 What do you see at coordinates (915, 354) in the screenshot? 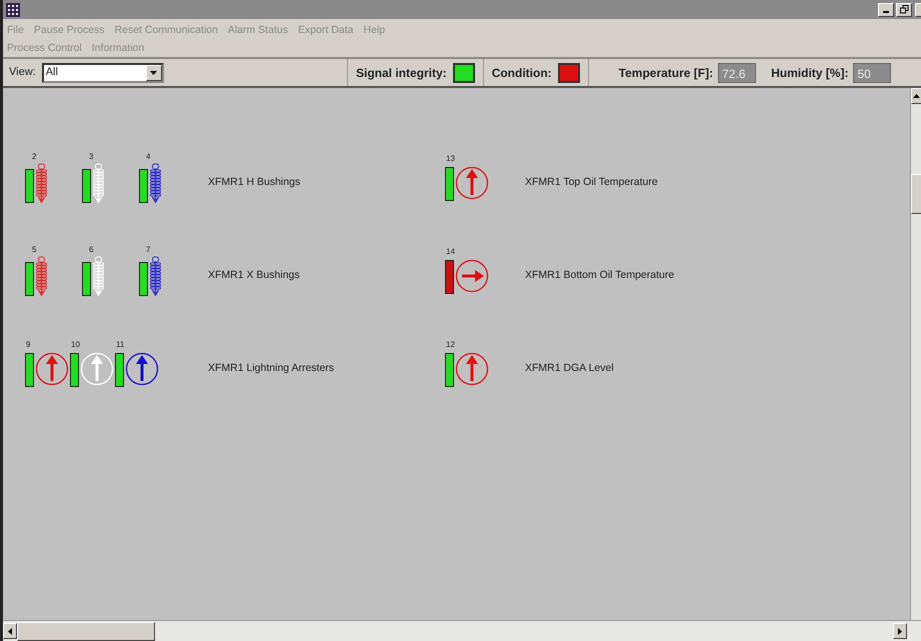
I see `vertical-scrollbar` at bounding box center [915, 354].